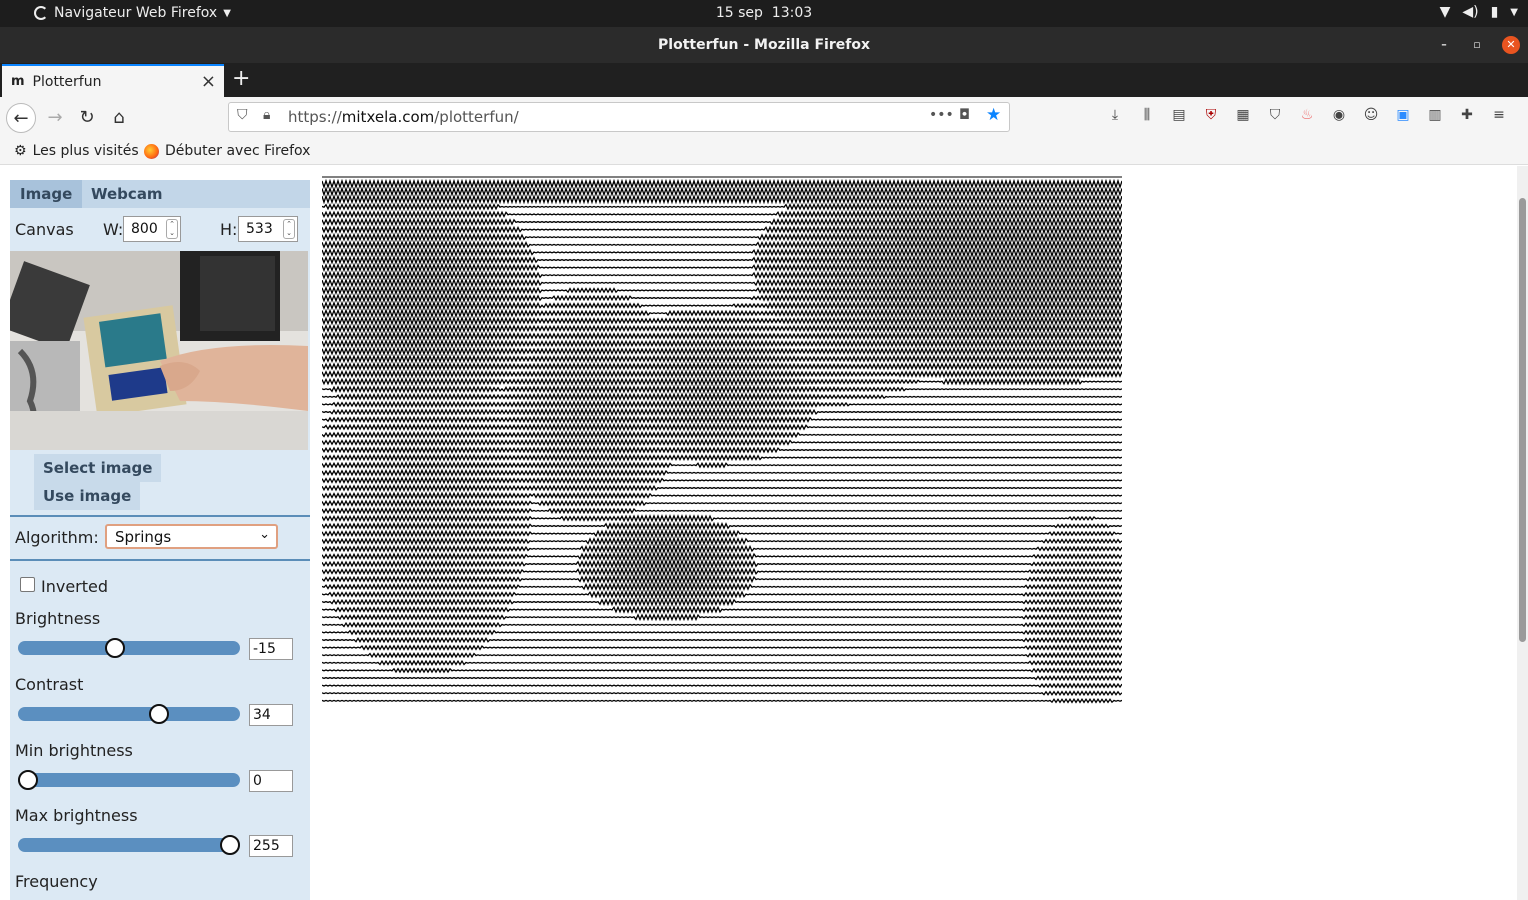 The width and height of the screenshot is (1528, 900). I want to click on close-window-button: ✕, so click(1511, 45).